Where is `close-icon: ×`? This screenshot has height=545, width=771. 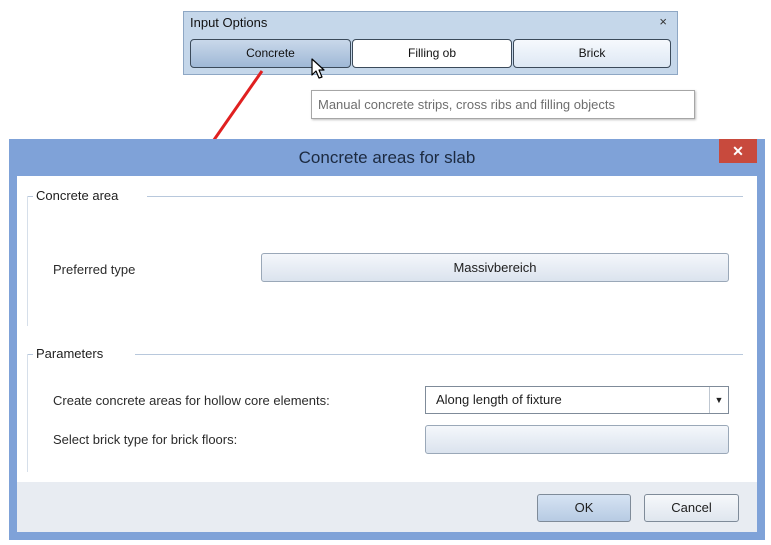 close-icon: × is located at coordinates (663, 21).